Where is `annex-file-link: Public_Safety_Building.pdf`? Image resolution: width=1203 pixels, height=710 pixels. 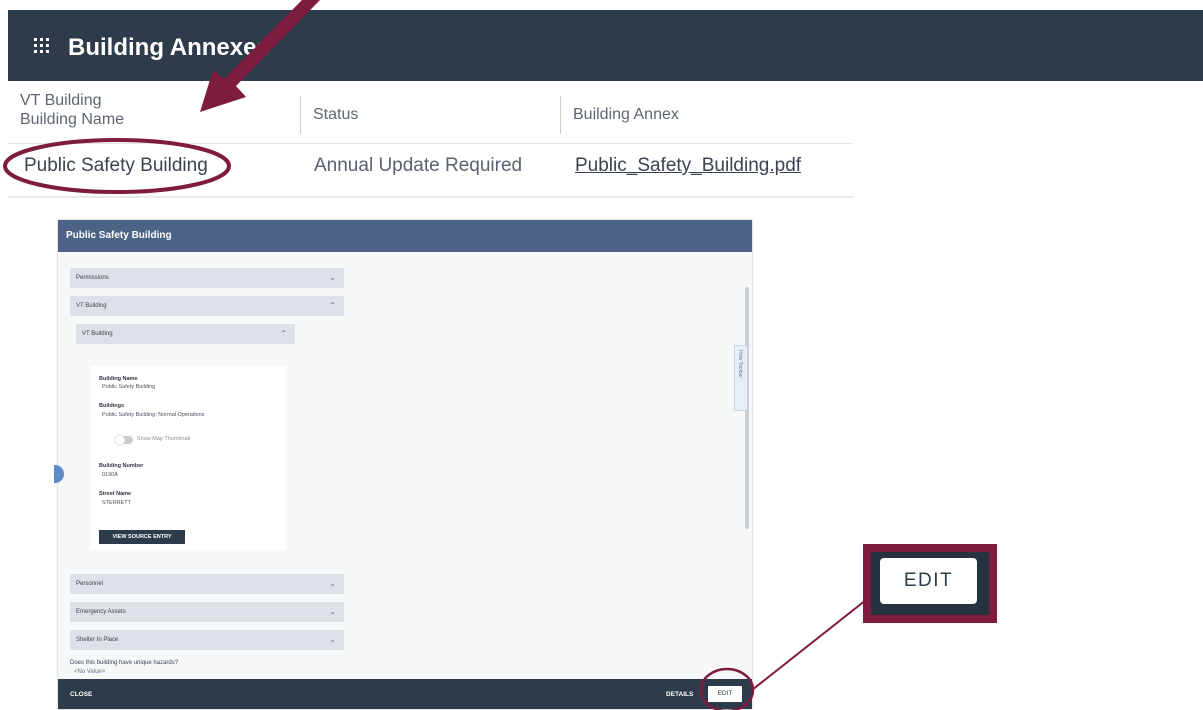 annex-file-link: Public_Safety_Building.pdf is located at coordinates (688, 166).